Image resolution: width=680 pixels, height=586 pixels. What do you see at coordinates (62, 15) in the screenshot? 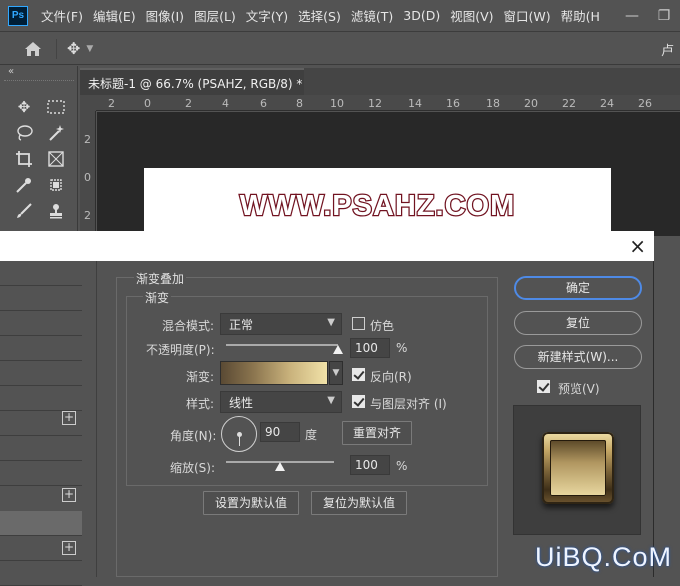
I see `menu-file: 文件(F)` at bounding box center [62, 15].